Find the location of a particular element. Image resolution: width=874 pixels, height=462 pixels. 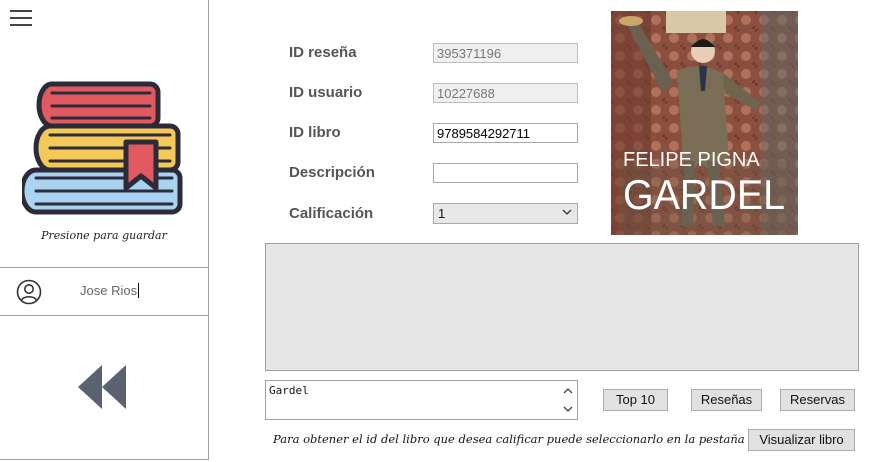

review-id-field is located at coordinates (505, 53).